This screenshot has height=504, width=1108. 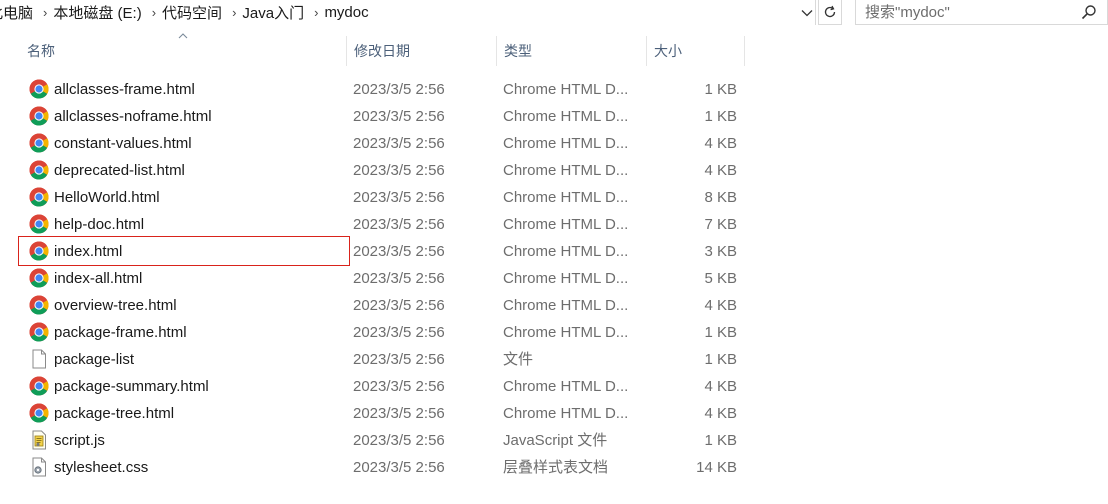 What do you see at coordinates (963, 12) in the screenshot?
I see `search-input` at bounding box center [963, 12].